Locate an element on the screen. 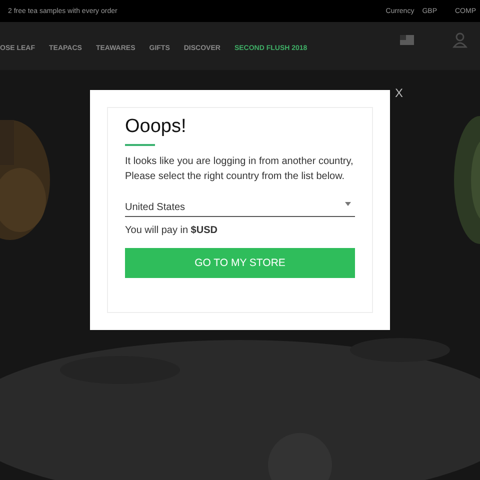 This screenshot has width=480, height=480. modal-message: It looks like you are logging in from another country, Please select the right country from the list below. is located at coordinates (239, 169).